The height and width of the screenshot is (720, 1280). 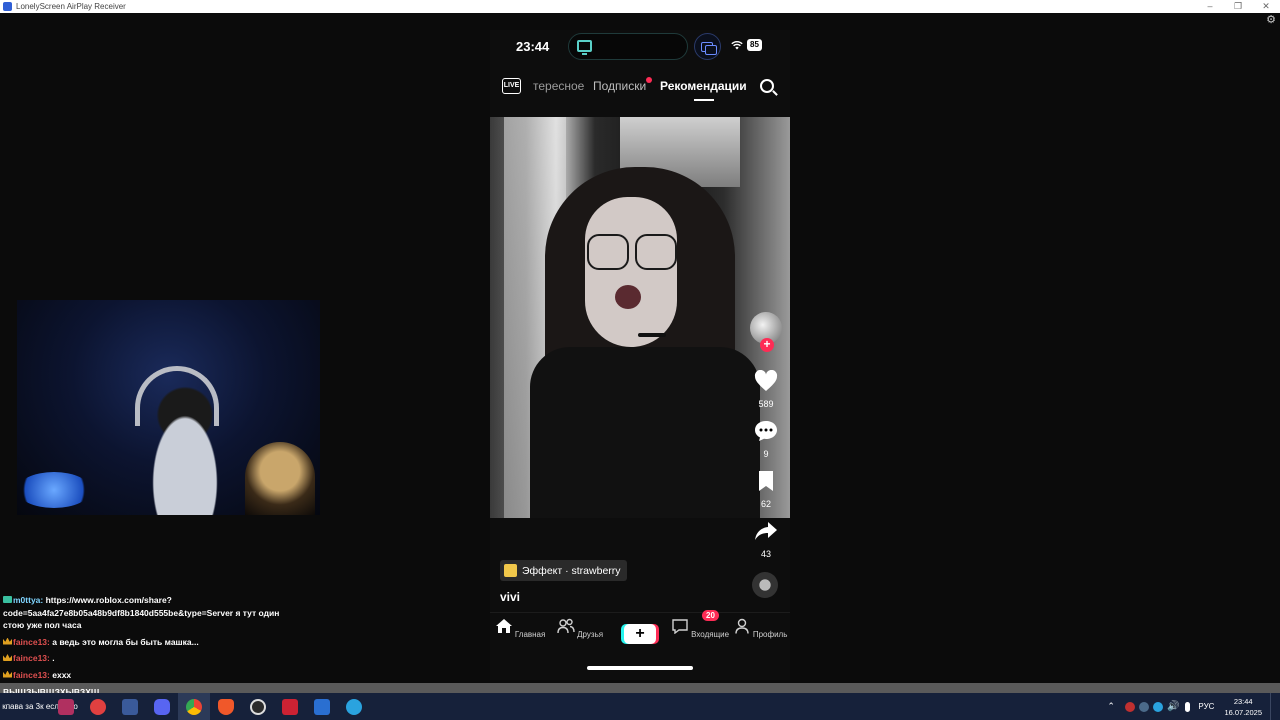 What do you see at coordinates (54, 490) in the screenshot?
I see `lamp-light` at bounding box center [54, 490].